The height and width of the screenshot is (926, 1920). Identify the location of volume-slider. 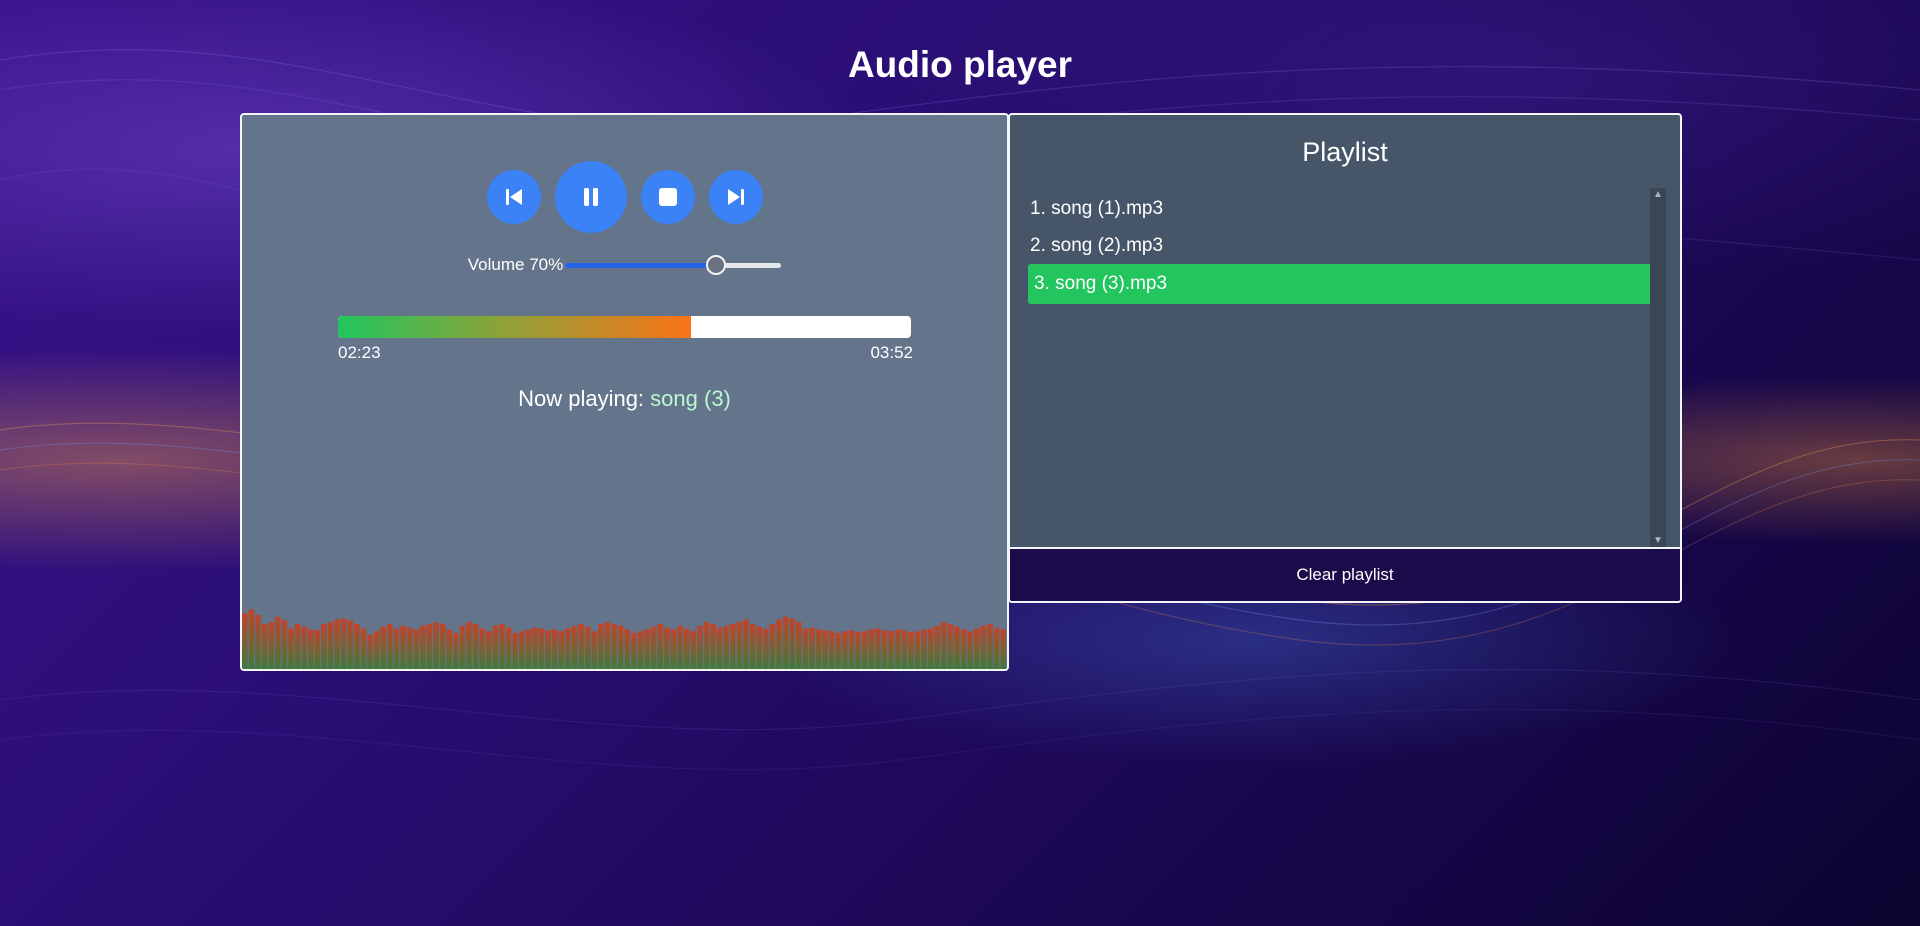
(673, 265).